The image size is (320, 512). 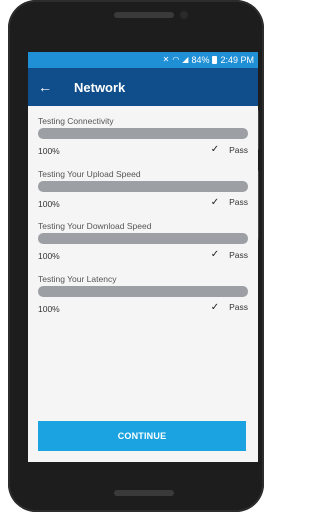 What do you see at coordinates (76, 121) in the screenshot?
I see `test-label: Testing Connectivity` at bounding box center [76, 121].